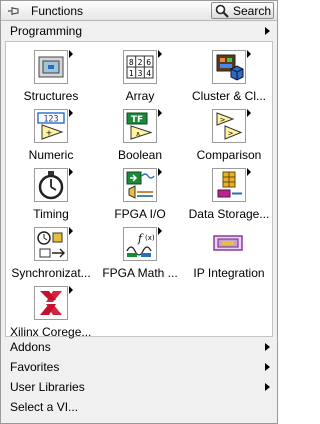 Image resolution: width=320 pixels, height=424 pixels. I want to click on palette-item-numeric: 123 + Numeric, so click(51, 134).